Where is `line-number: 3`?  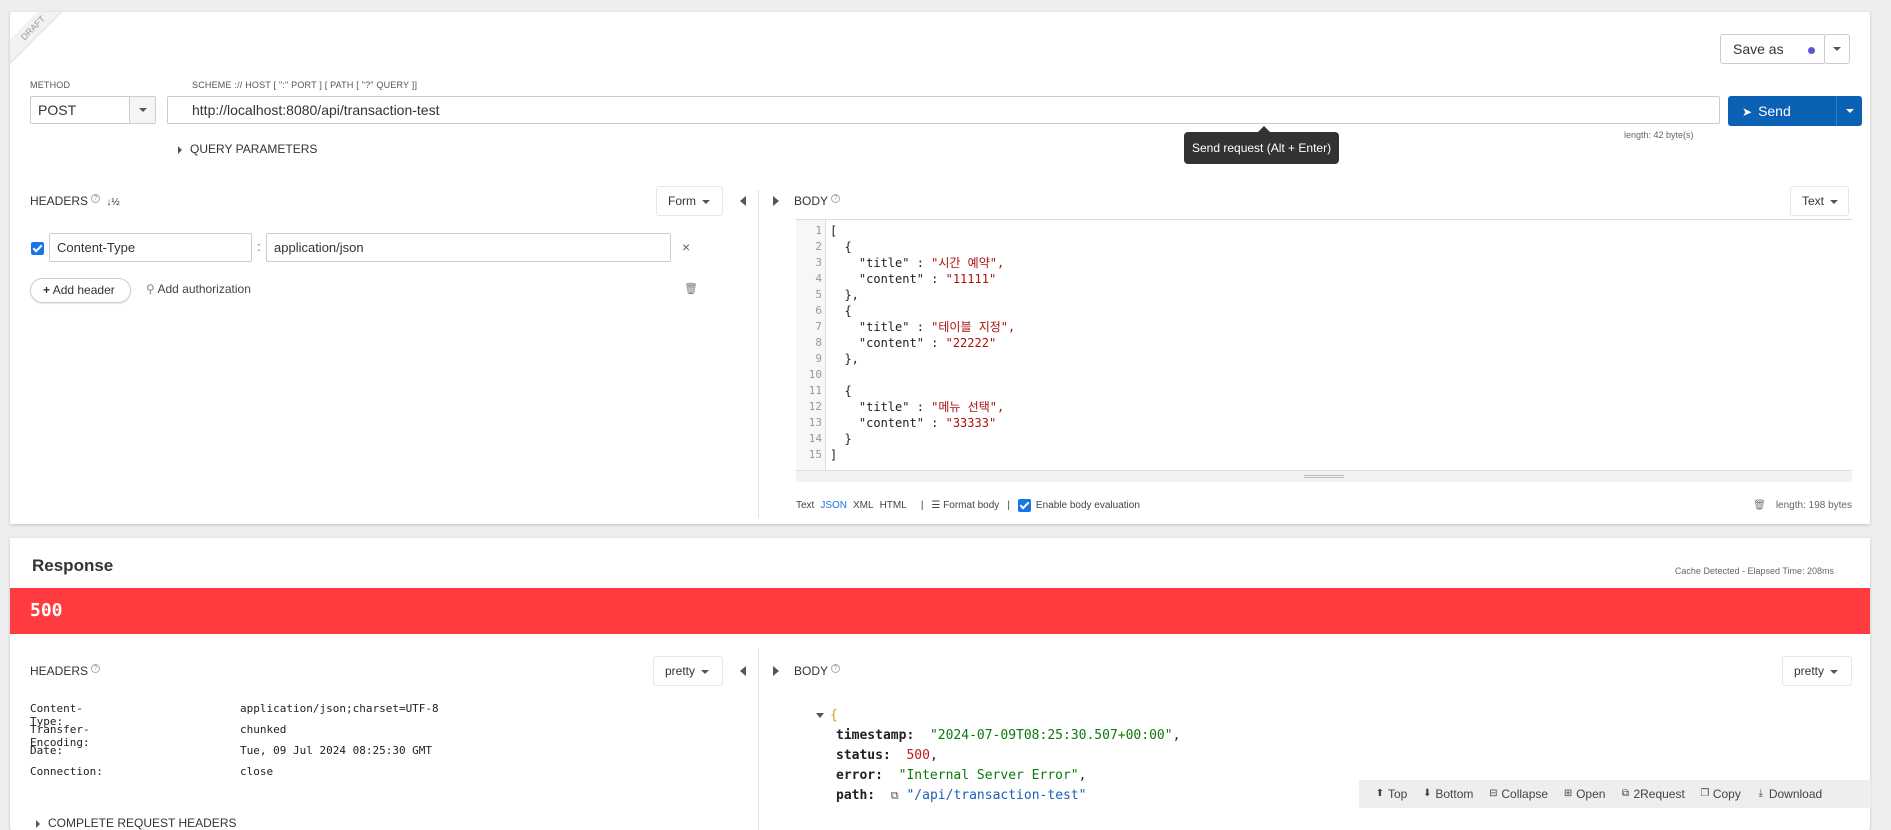
line-number: 3 is located at coordinates (818, 262).